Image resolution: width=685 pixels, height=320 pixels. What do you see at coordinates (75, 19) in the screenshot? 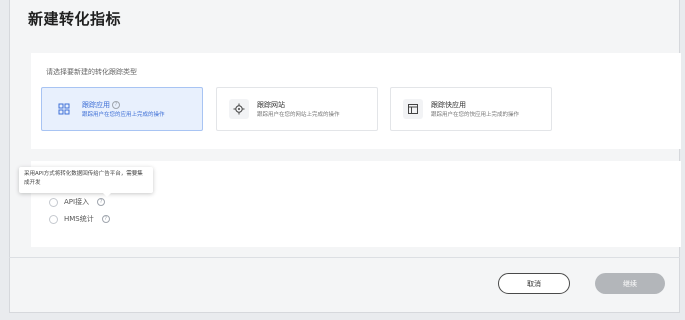
I see `page-title: 新建转化指标` at bounding box center [75, 19].